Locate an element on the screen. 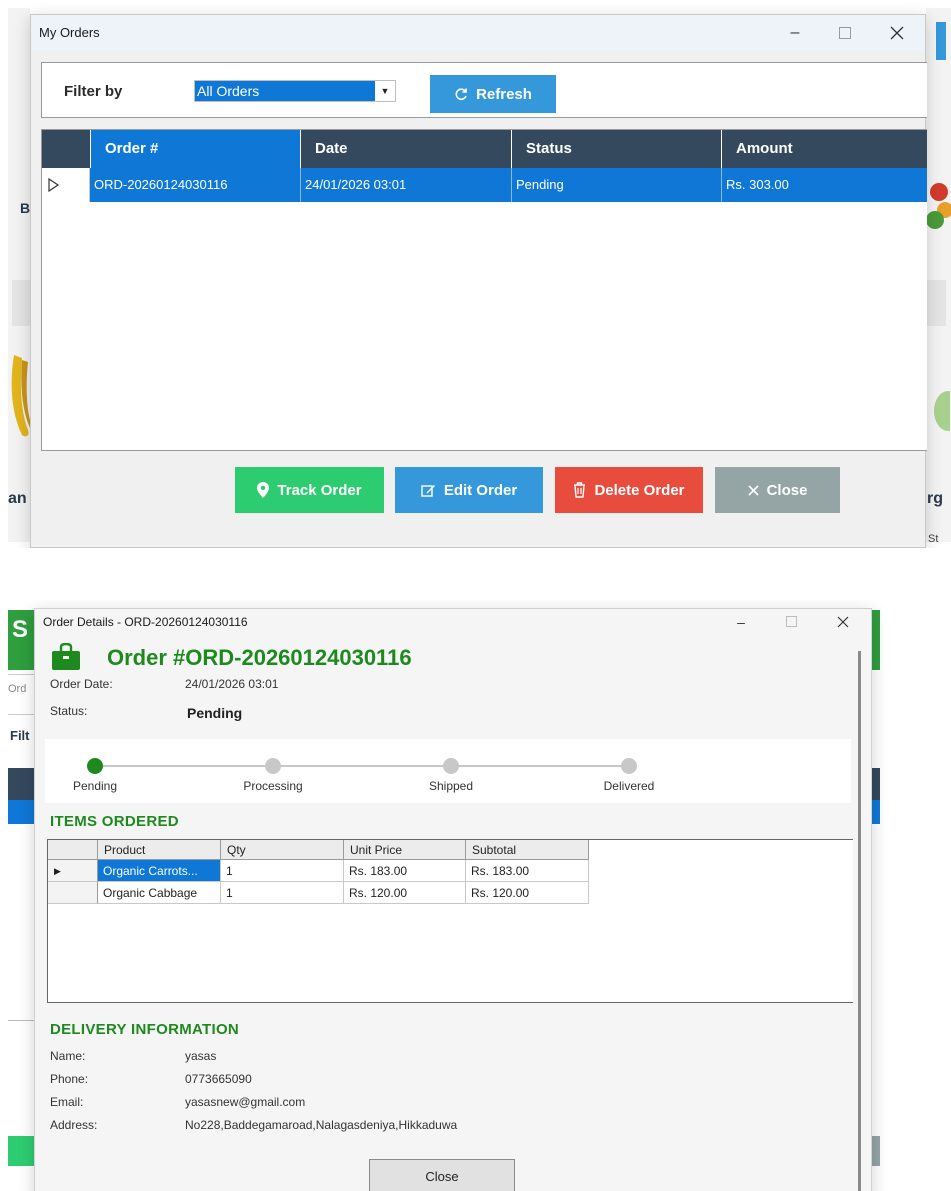 The image size is (951, 1191). status-label: Status: is located at coordinates (69, 711).